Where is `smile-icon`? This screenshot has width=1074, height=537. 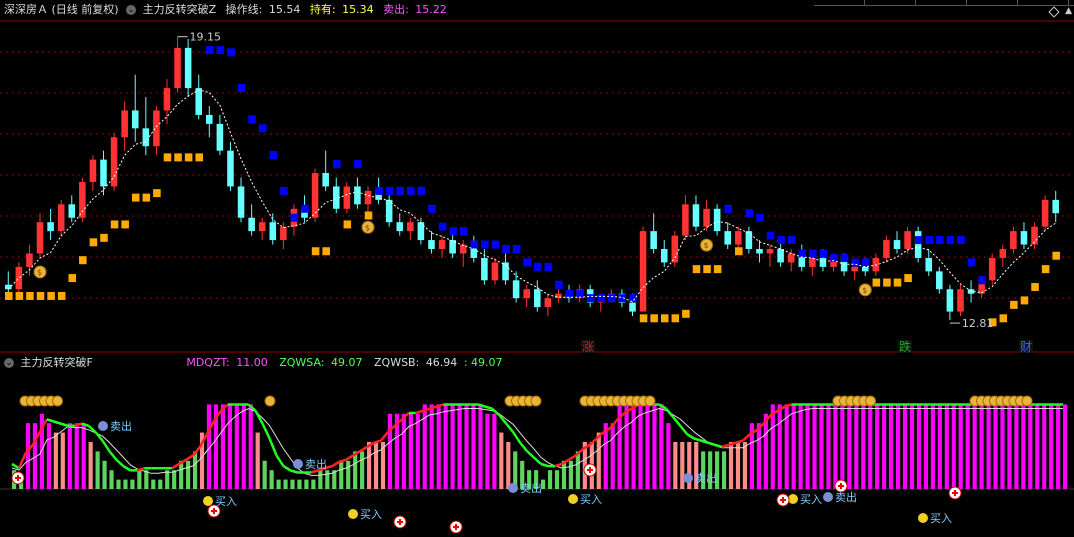
smile-icon is located at coordinates (923, 518).